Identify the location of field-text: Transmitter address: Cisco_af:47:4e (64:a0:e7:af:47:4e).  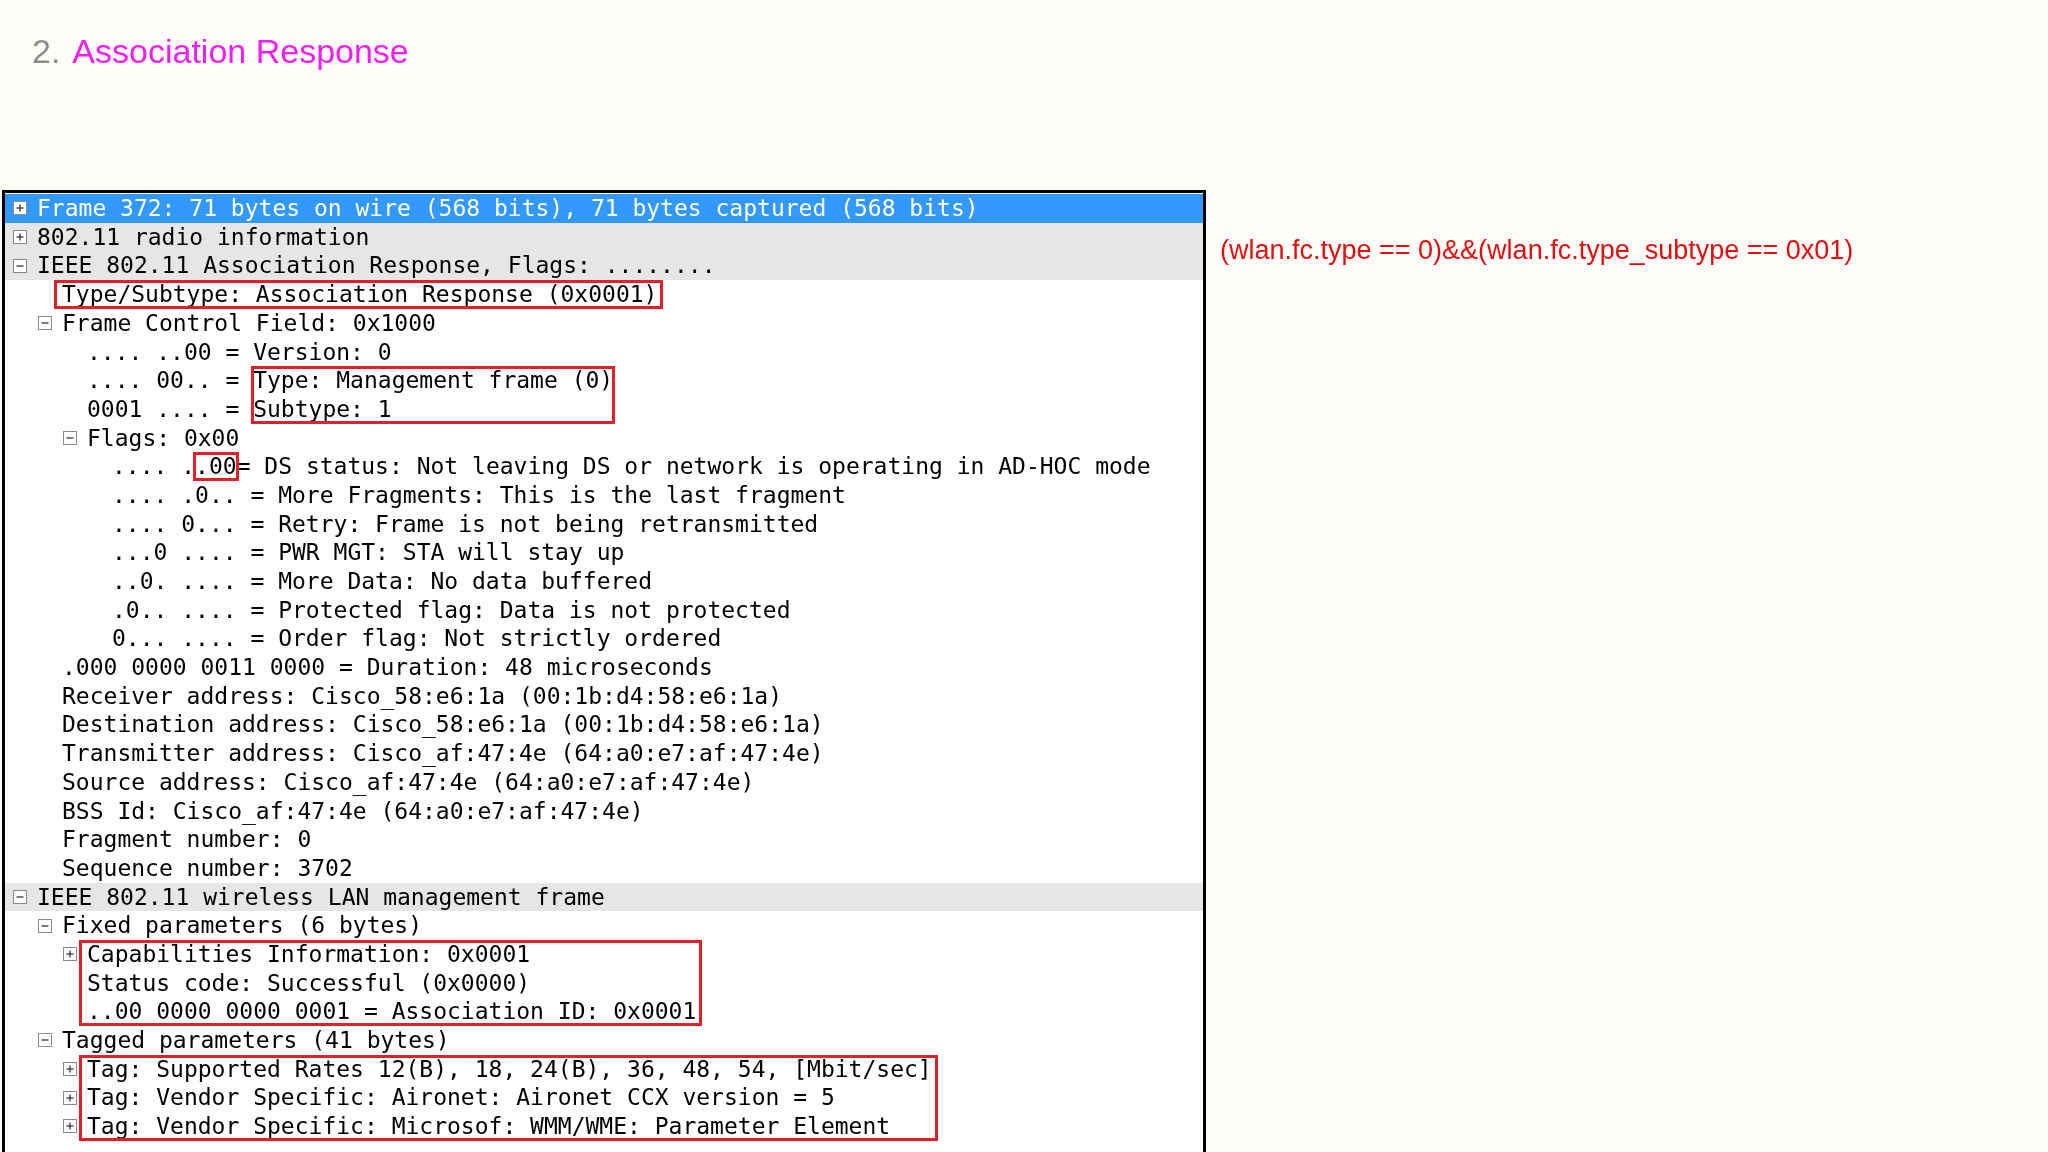
(443, 754).